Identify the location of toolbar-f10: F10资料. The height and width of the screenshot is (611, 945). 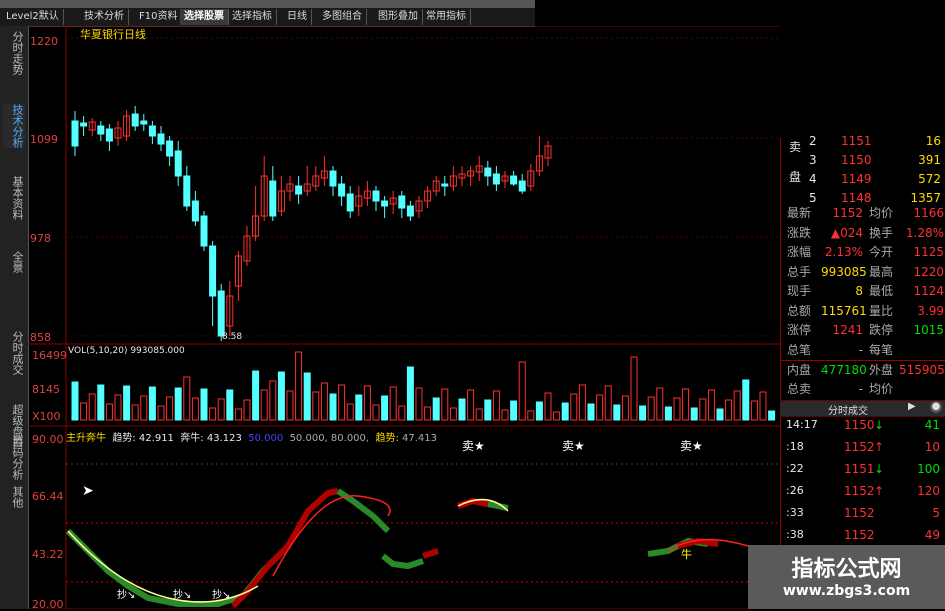
(159, 17).